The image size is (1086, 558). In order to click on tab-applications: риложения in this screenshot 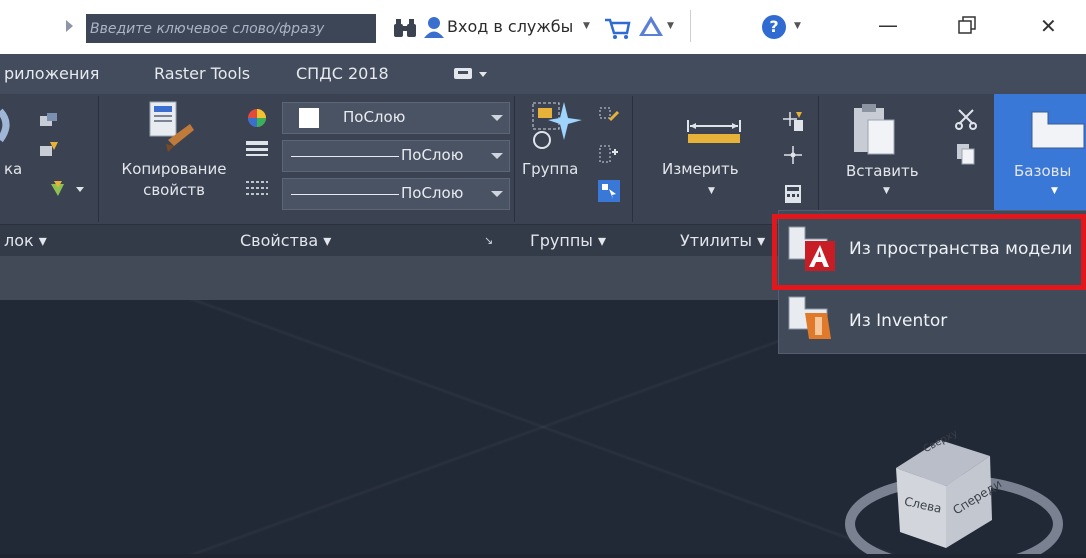, I will do `click(51, 73)`.